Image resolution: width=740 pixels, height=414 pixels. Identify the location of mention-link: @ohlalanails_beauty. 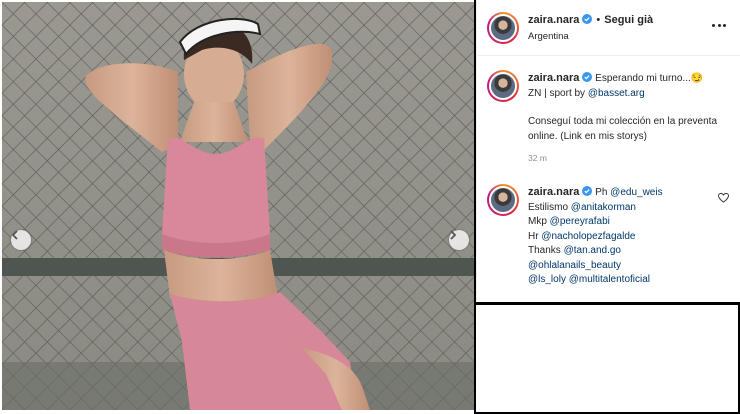
(574, 265).